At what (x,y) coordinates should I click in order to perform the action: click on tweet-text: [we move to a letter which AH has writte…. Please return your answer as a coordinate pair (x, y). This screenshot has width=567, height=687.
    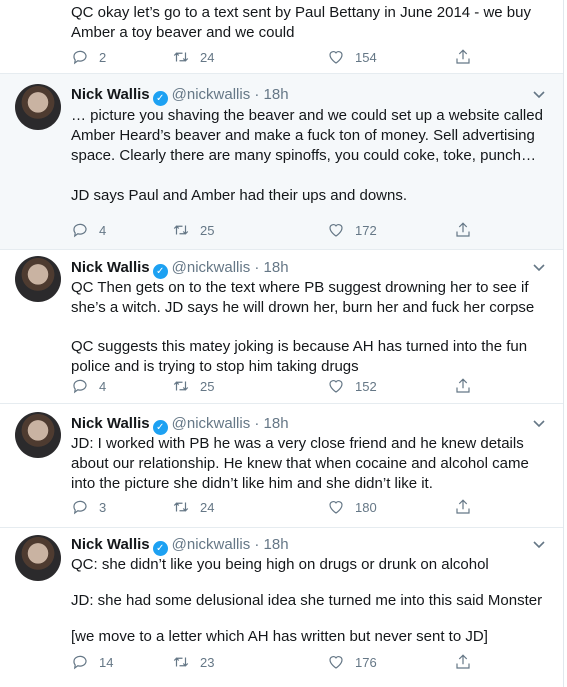
    Looking at the image, I should click on (279, 636).